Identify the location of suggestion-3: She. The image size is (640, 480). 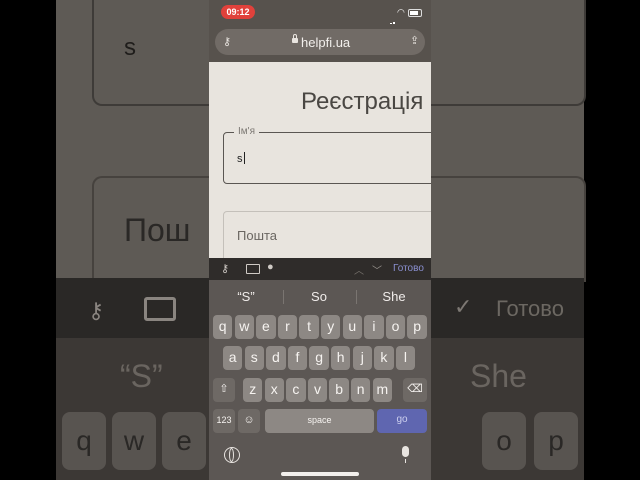
(394, 296).